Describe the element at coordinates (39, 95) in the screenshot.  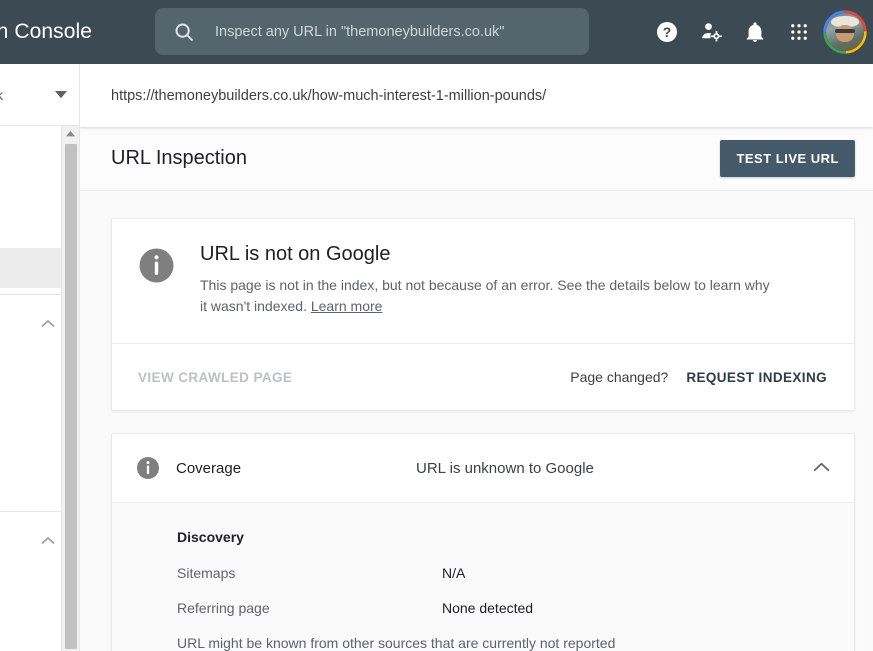
I see `property-selector: k` at that location.